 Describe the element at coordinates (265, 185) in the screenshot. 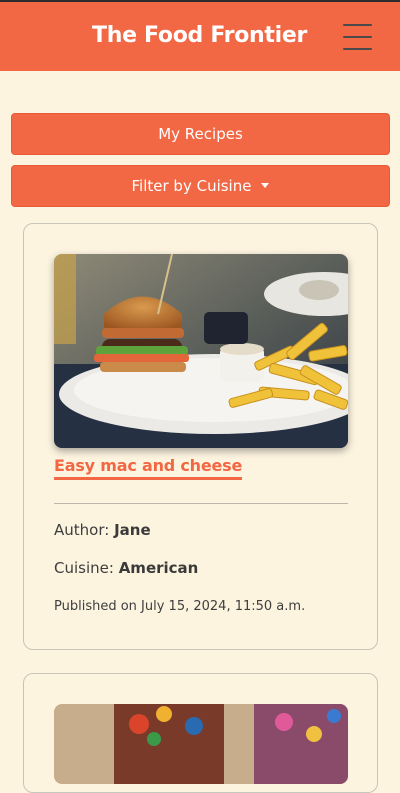

I see `caret-down-icon` at that location.